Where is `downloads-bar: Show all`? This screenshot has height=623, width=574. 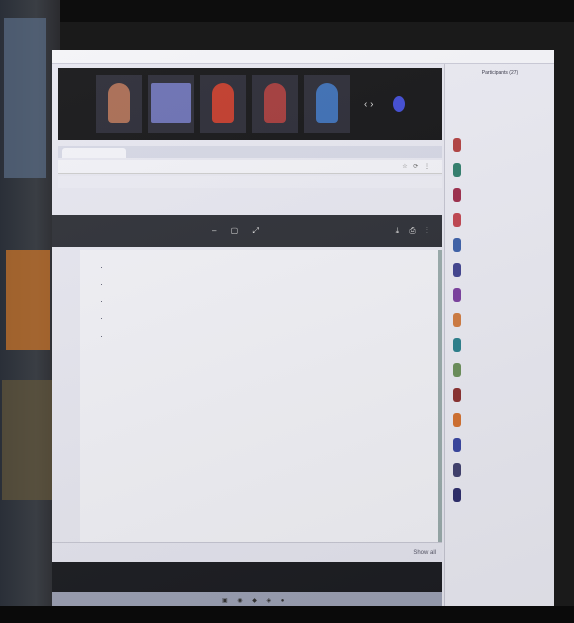 downloads-bar: Show all is located at coordinates (247, 552).